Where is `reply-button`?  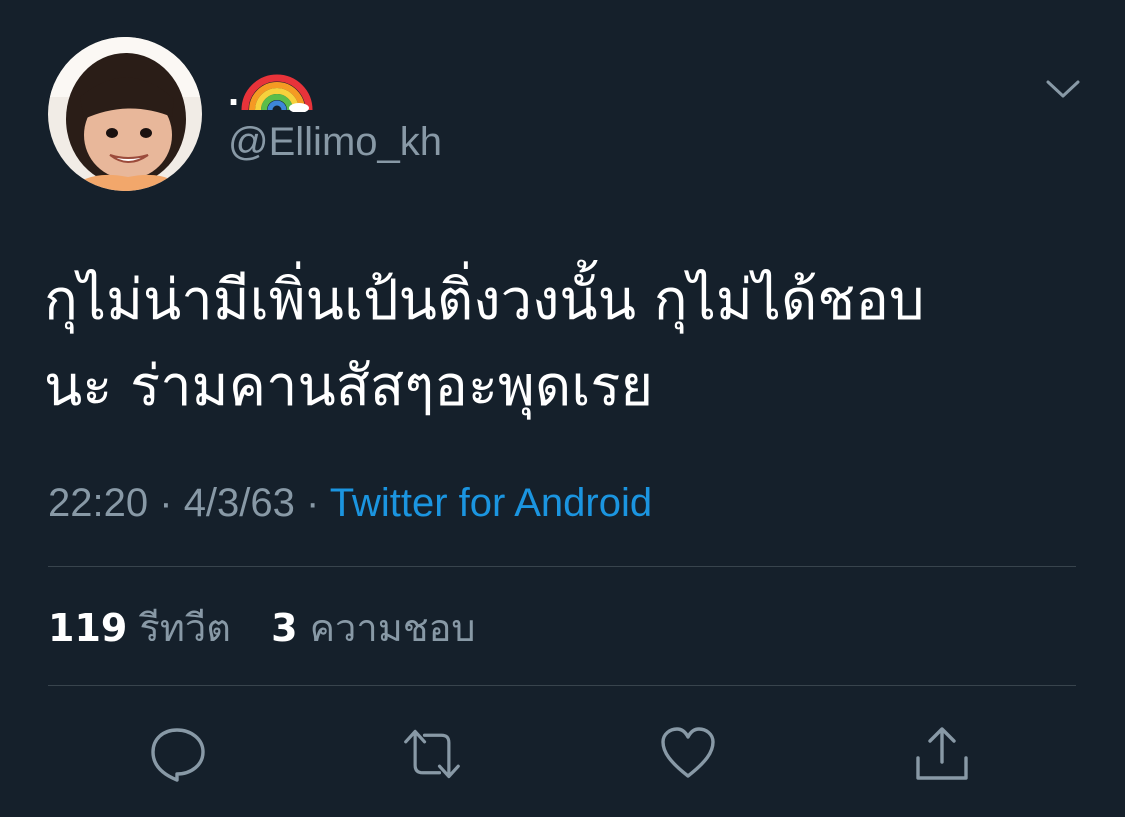 reply-button is located at coordinates (177, 754).